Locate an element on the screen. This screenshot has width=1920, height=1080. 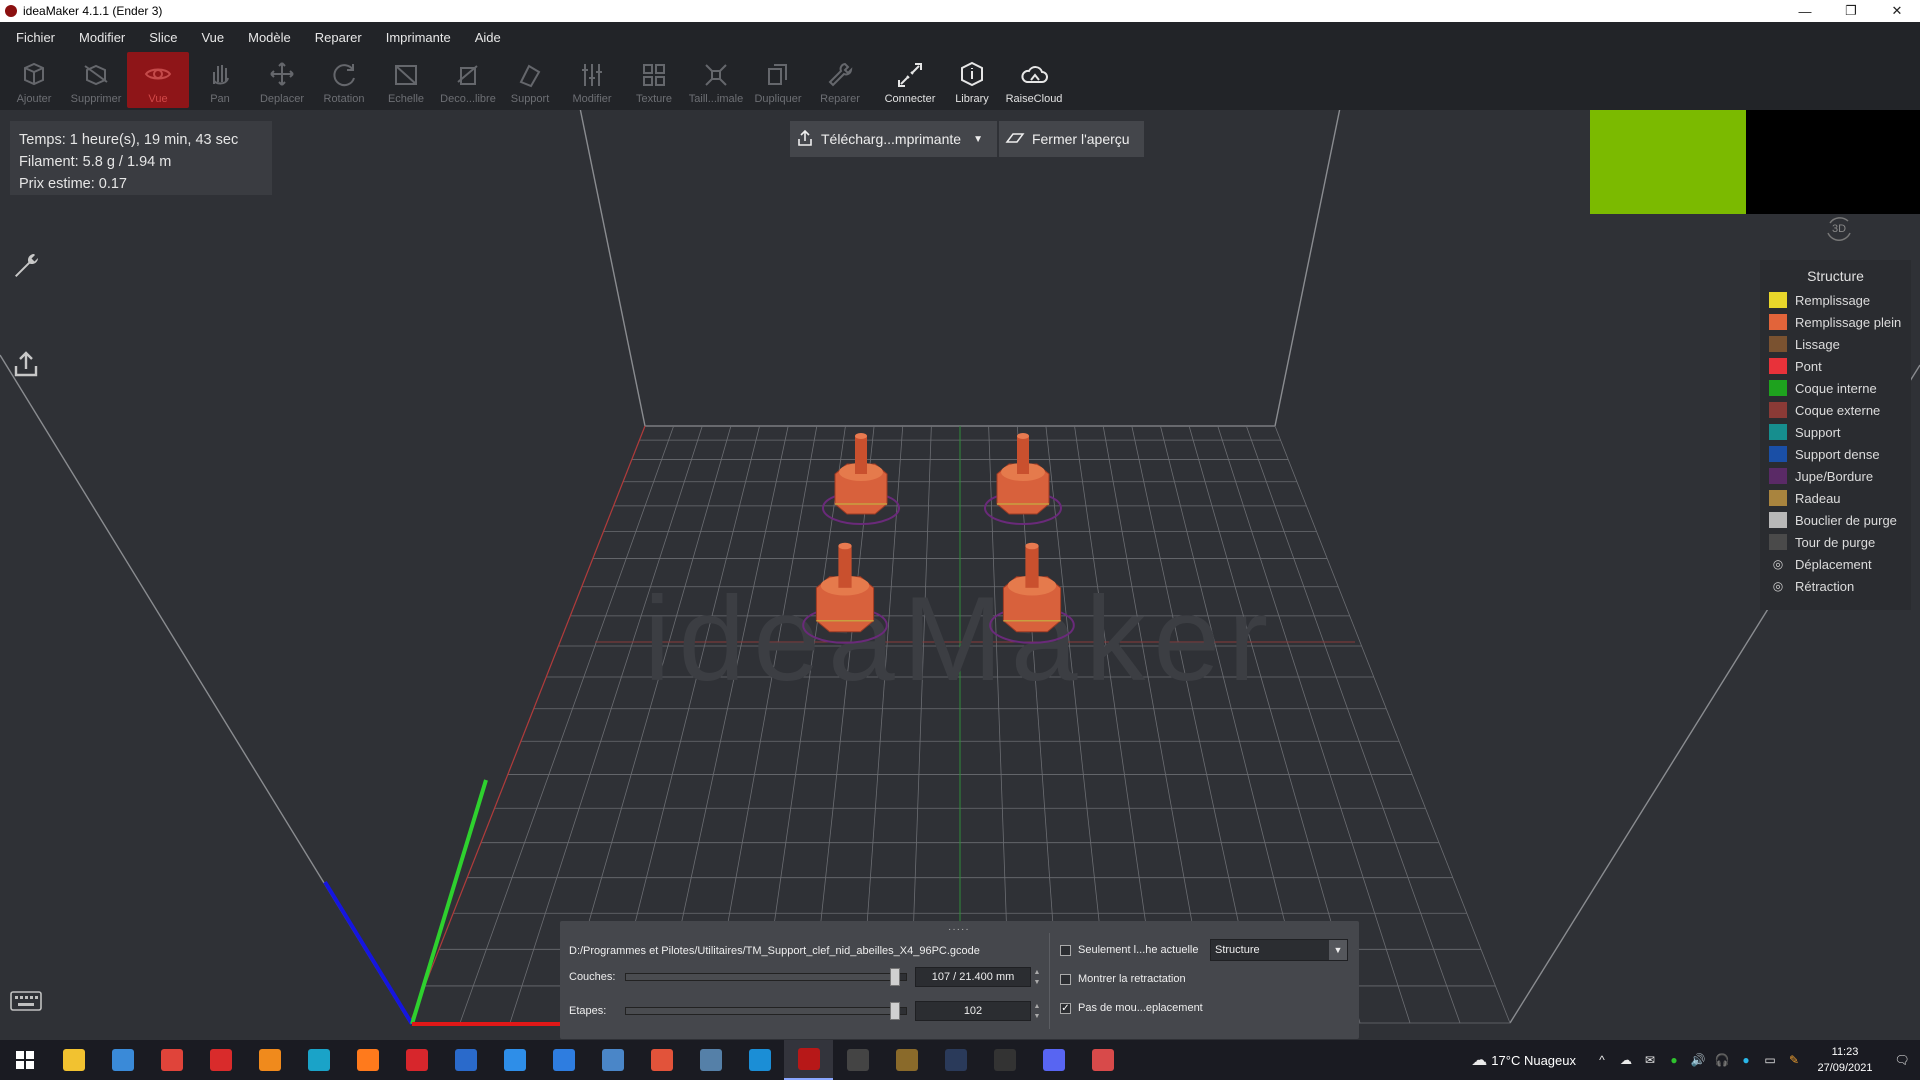
taskbar-edge is located at coordinates (318, 1060).